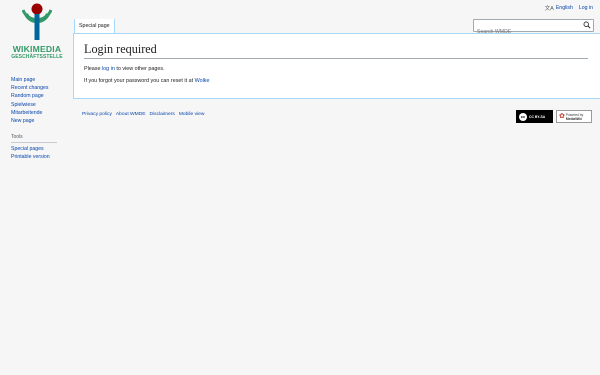 This screenshot has height=375, width=600. I want to click on log-in-link: log in, so click(108, 69).